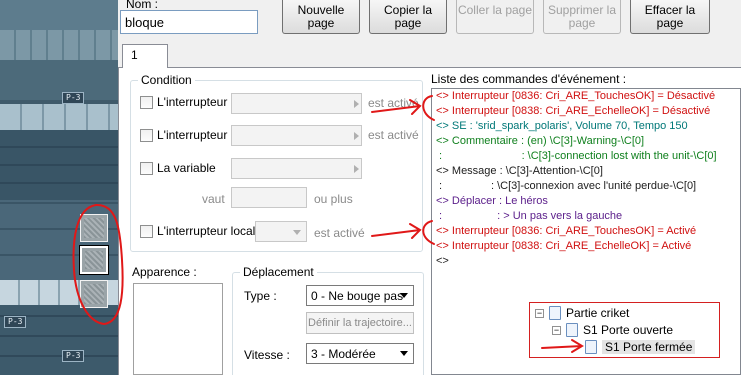 The width and height of the screenshot is (741, 375). I want to click on variable-value-input, so click(269, 197).